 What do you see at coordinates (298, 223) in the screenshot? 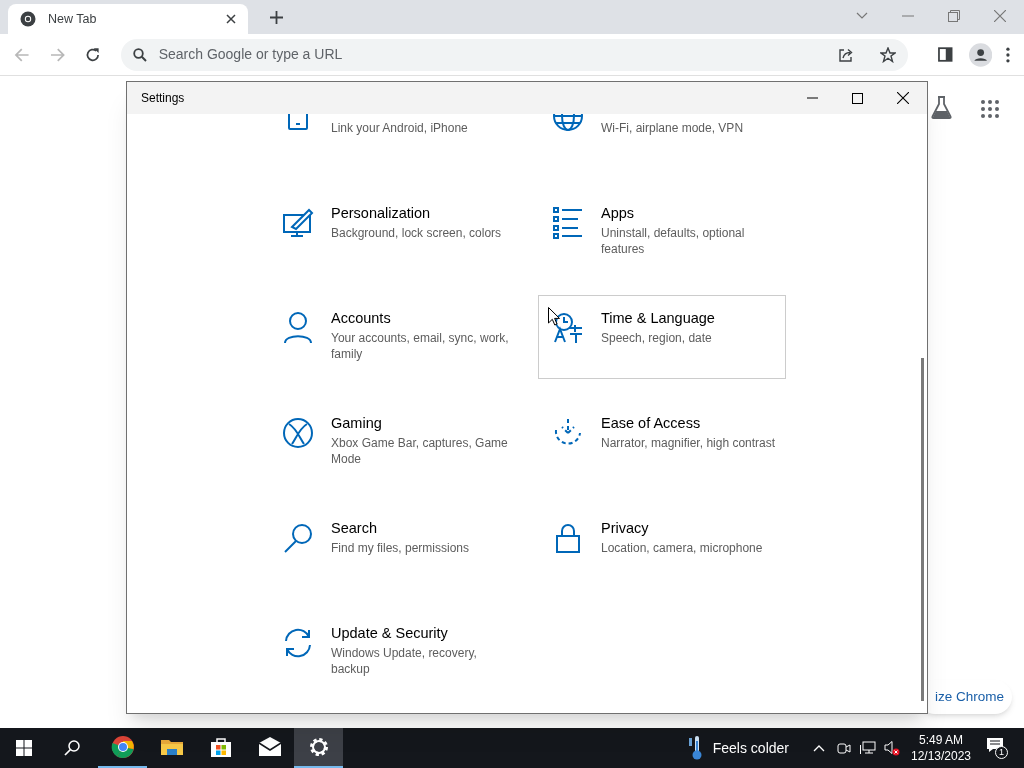
I see `monitor-brush-icon` at bounding box center [298, 223].